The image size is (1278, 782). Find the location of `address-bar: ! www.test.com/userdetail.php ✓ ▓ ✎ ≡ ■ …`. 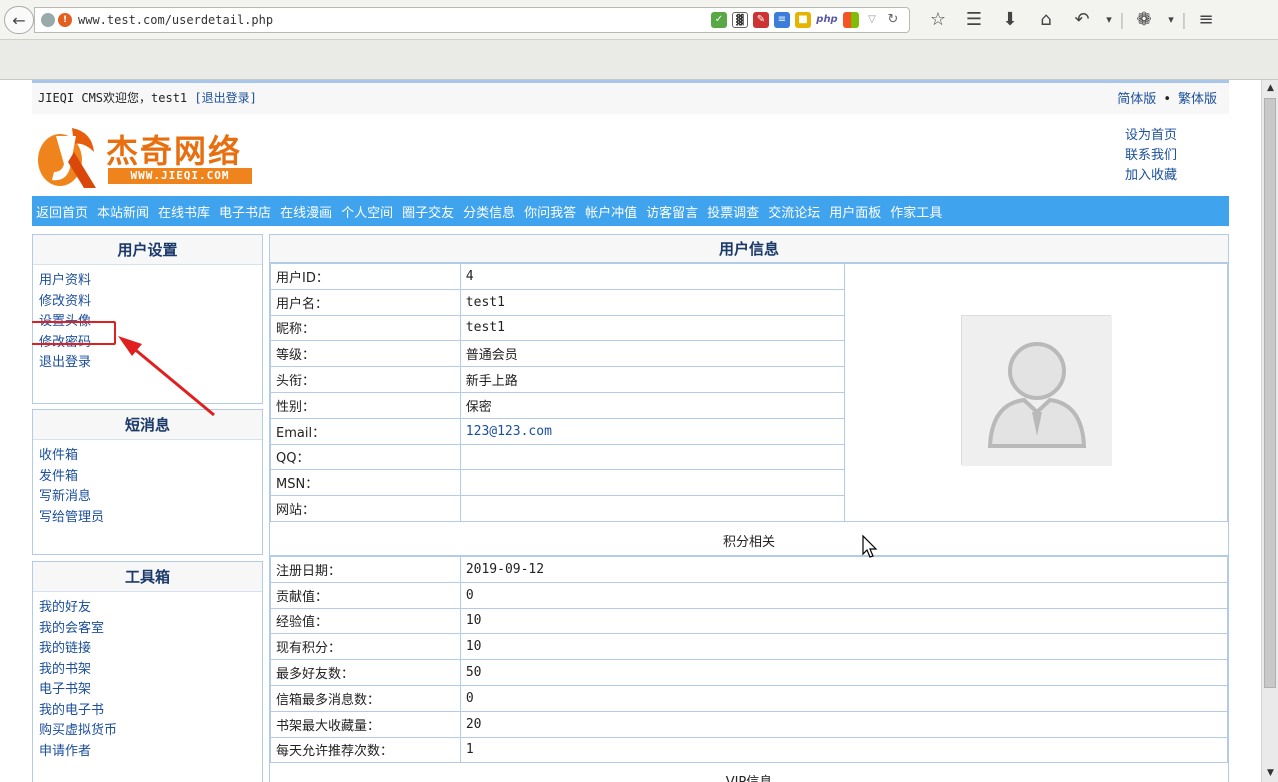

address-bar: ! www.test.com/userdetail.php ✓ ▓ ✎ ≡ ■ … is located at coordinates (472, 20).